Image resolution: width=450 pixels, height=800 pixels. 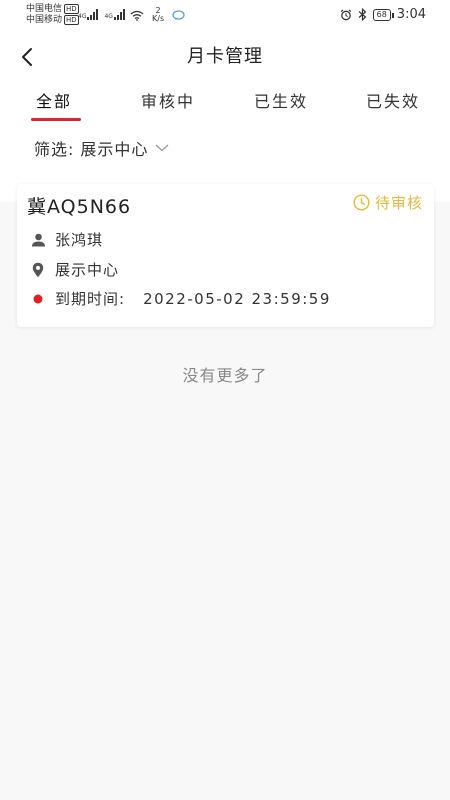 I want to click on chat-bubble-icon, so click(x=178, y=14).